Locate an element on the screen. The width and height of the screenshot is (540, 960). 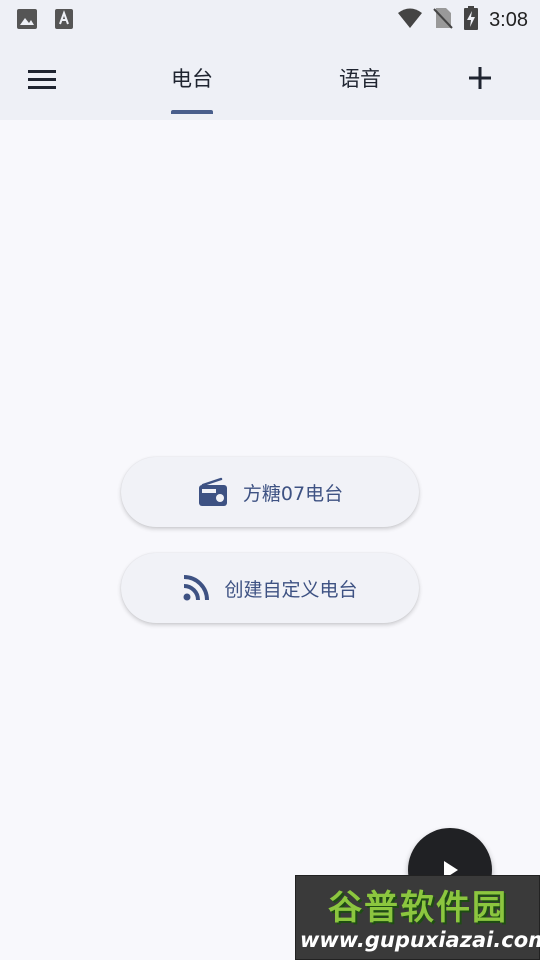
create-custom-radio-button: 创建自定义电台 is located at coordinates (270, 588).